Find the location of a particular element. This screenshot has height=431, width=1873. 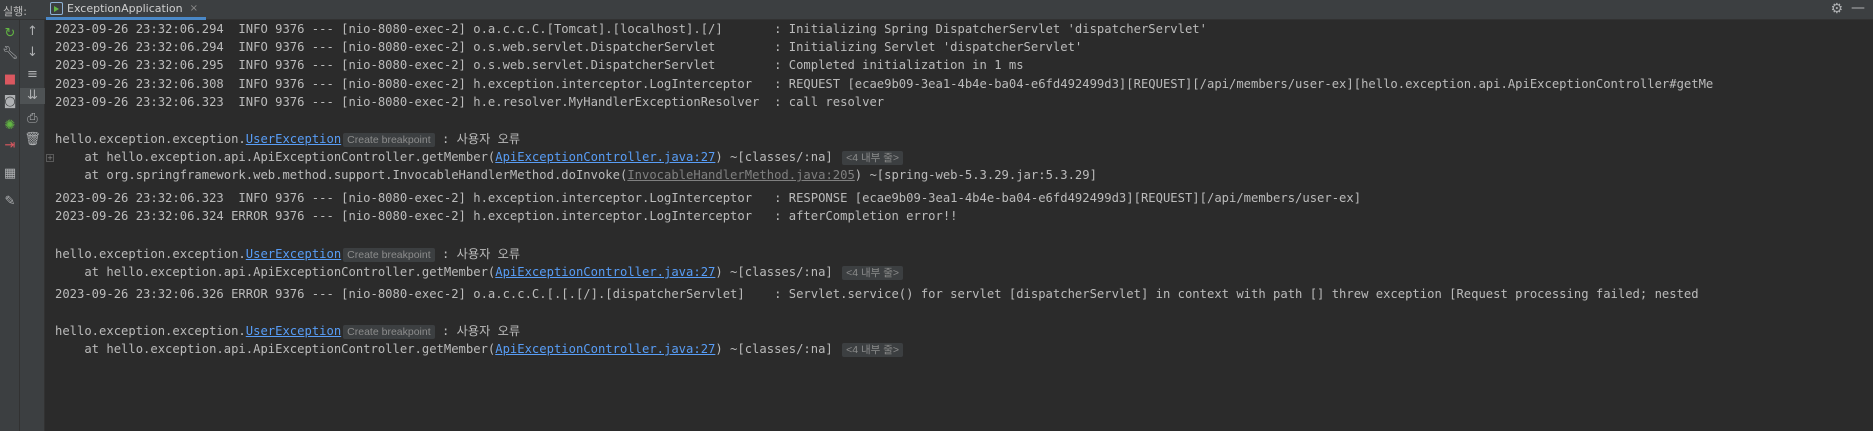

fold-icon: + is located at coordinates (50, 158).